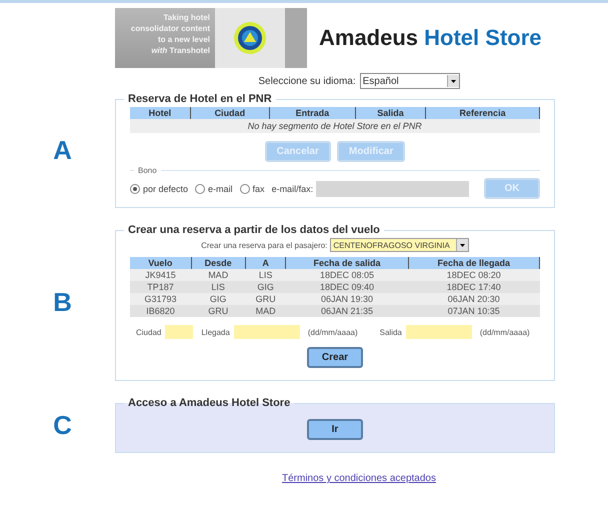 The width and height of the screenshot is (608, 517). Describe the element at coordinates (474, 263) in the screenshot. I see `column-header: Fecha de llegada` at that location.